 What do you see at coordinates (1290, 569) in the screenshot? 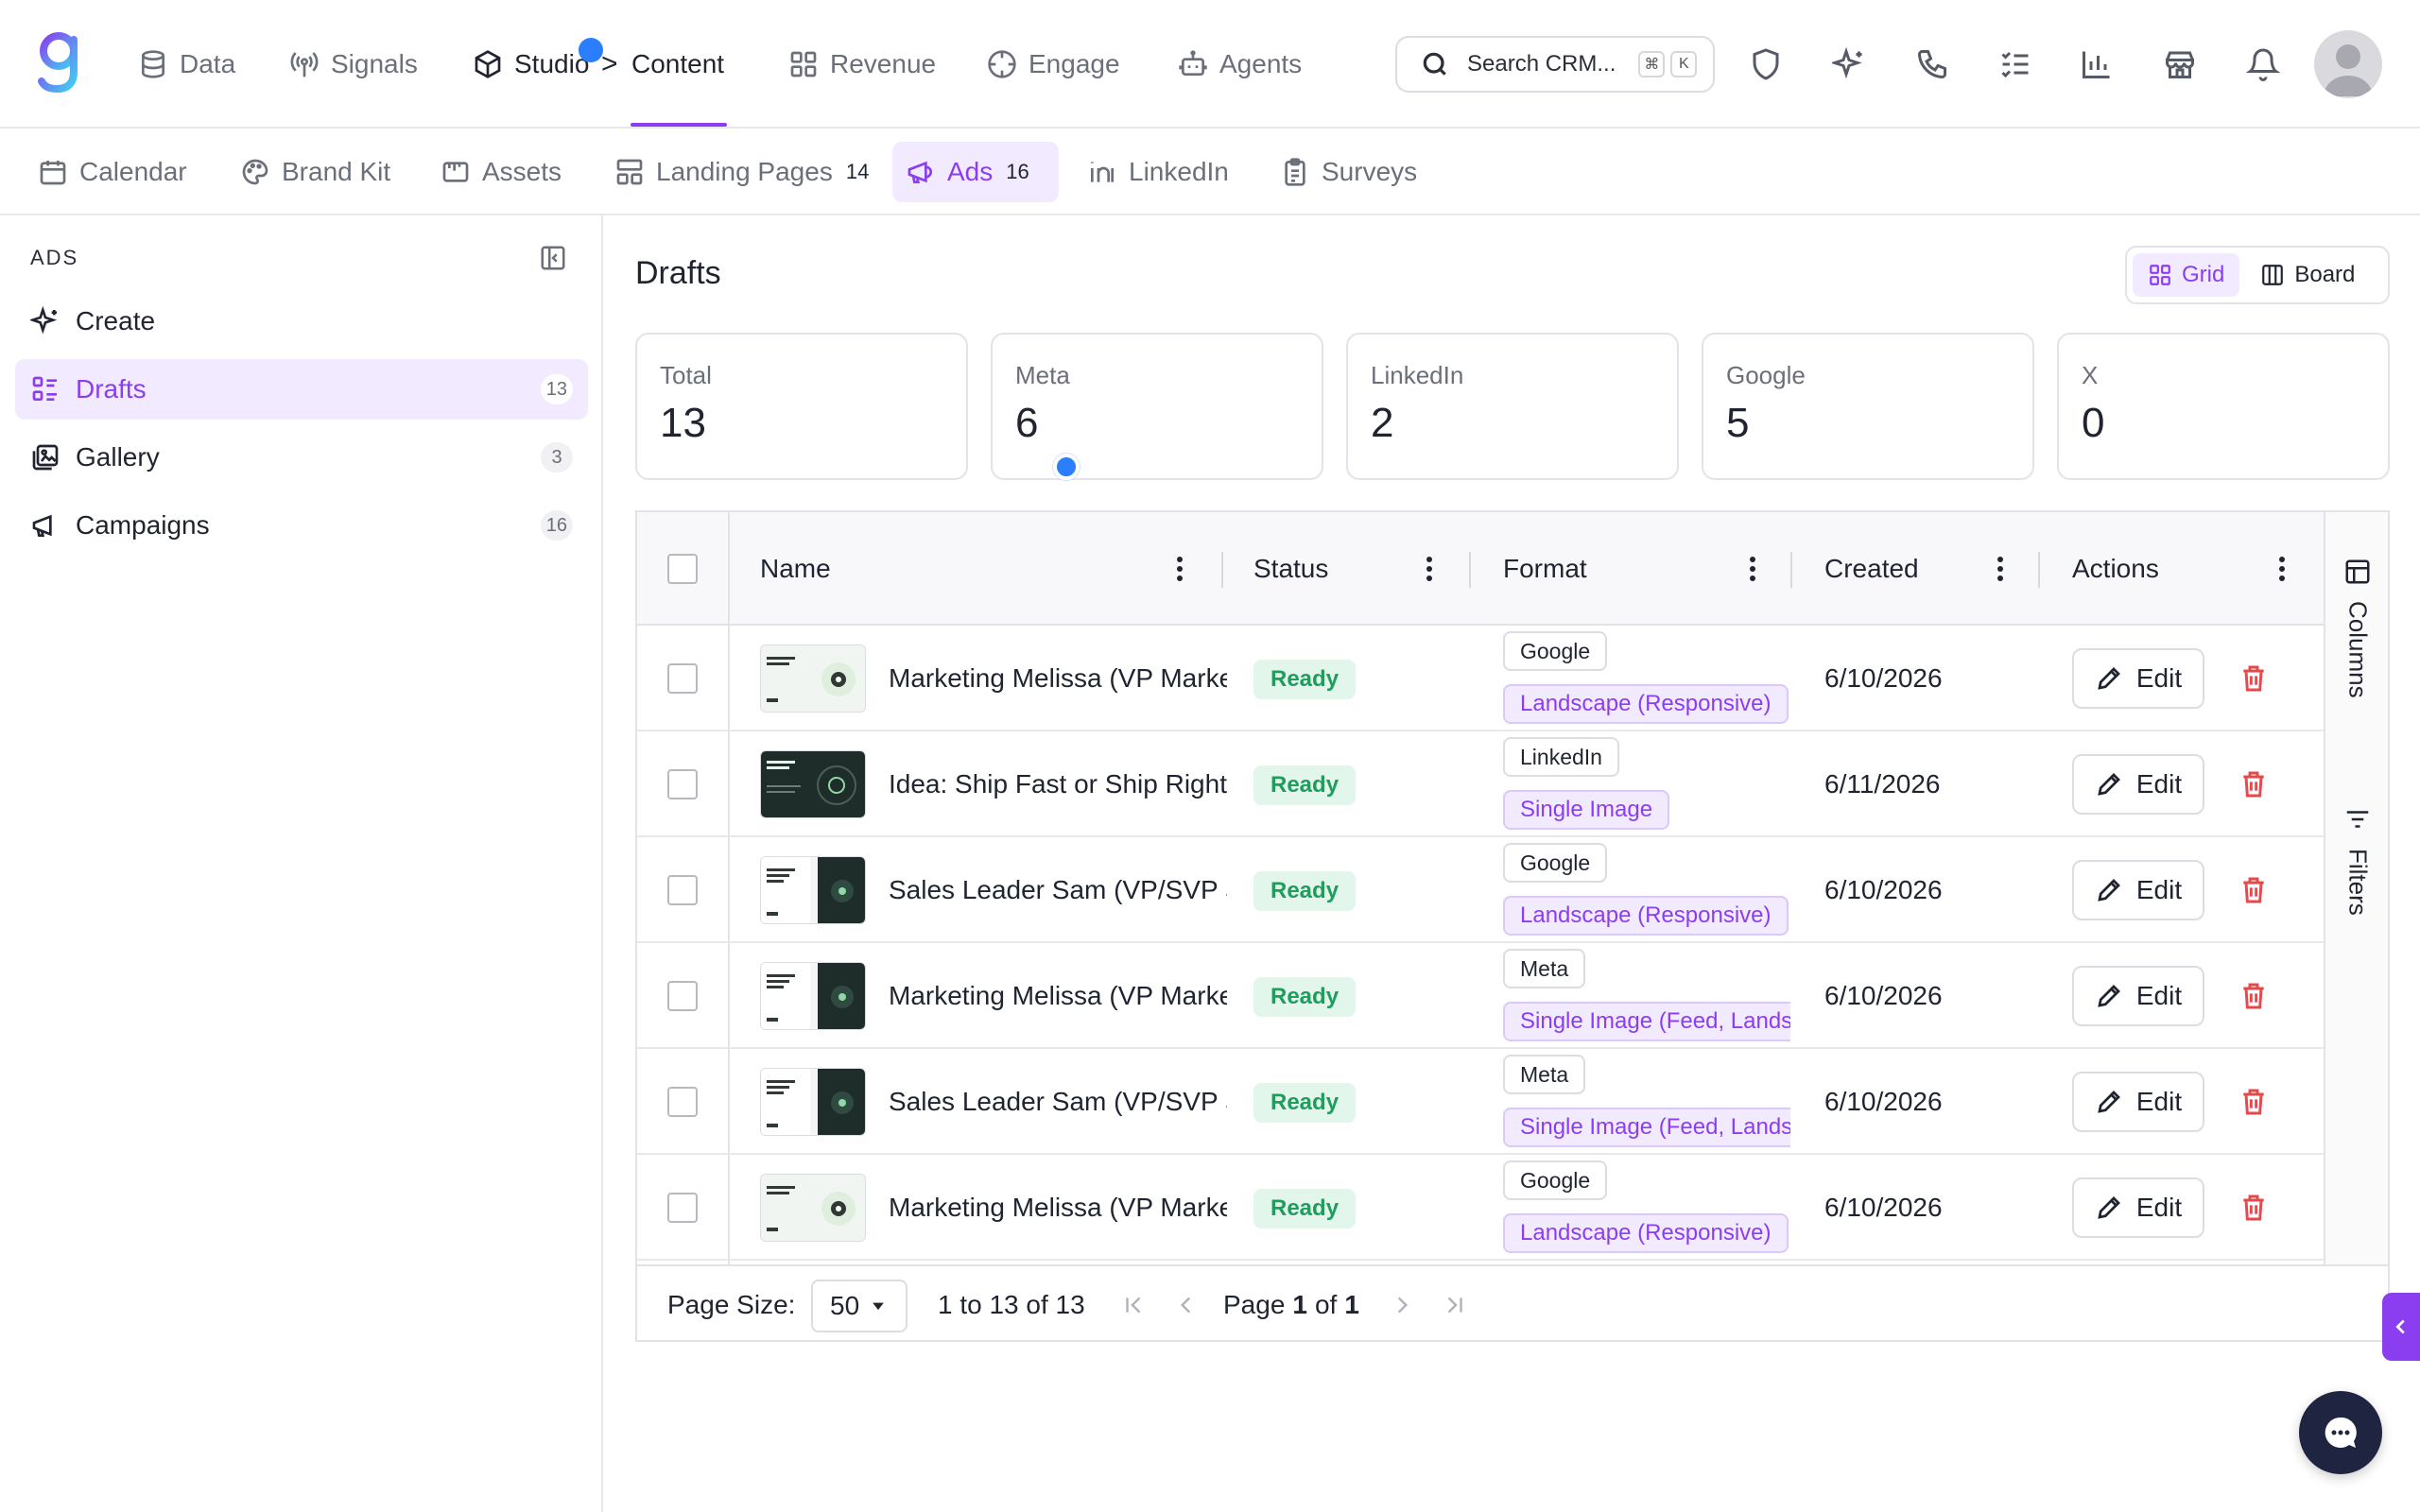
I see `column-header-status: Status` at bounding box center [1290, 569].